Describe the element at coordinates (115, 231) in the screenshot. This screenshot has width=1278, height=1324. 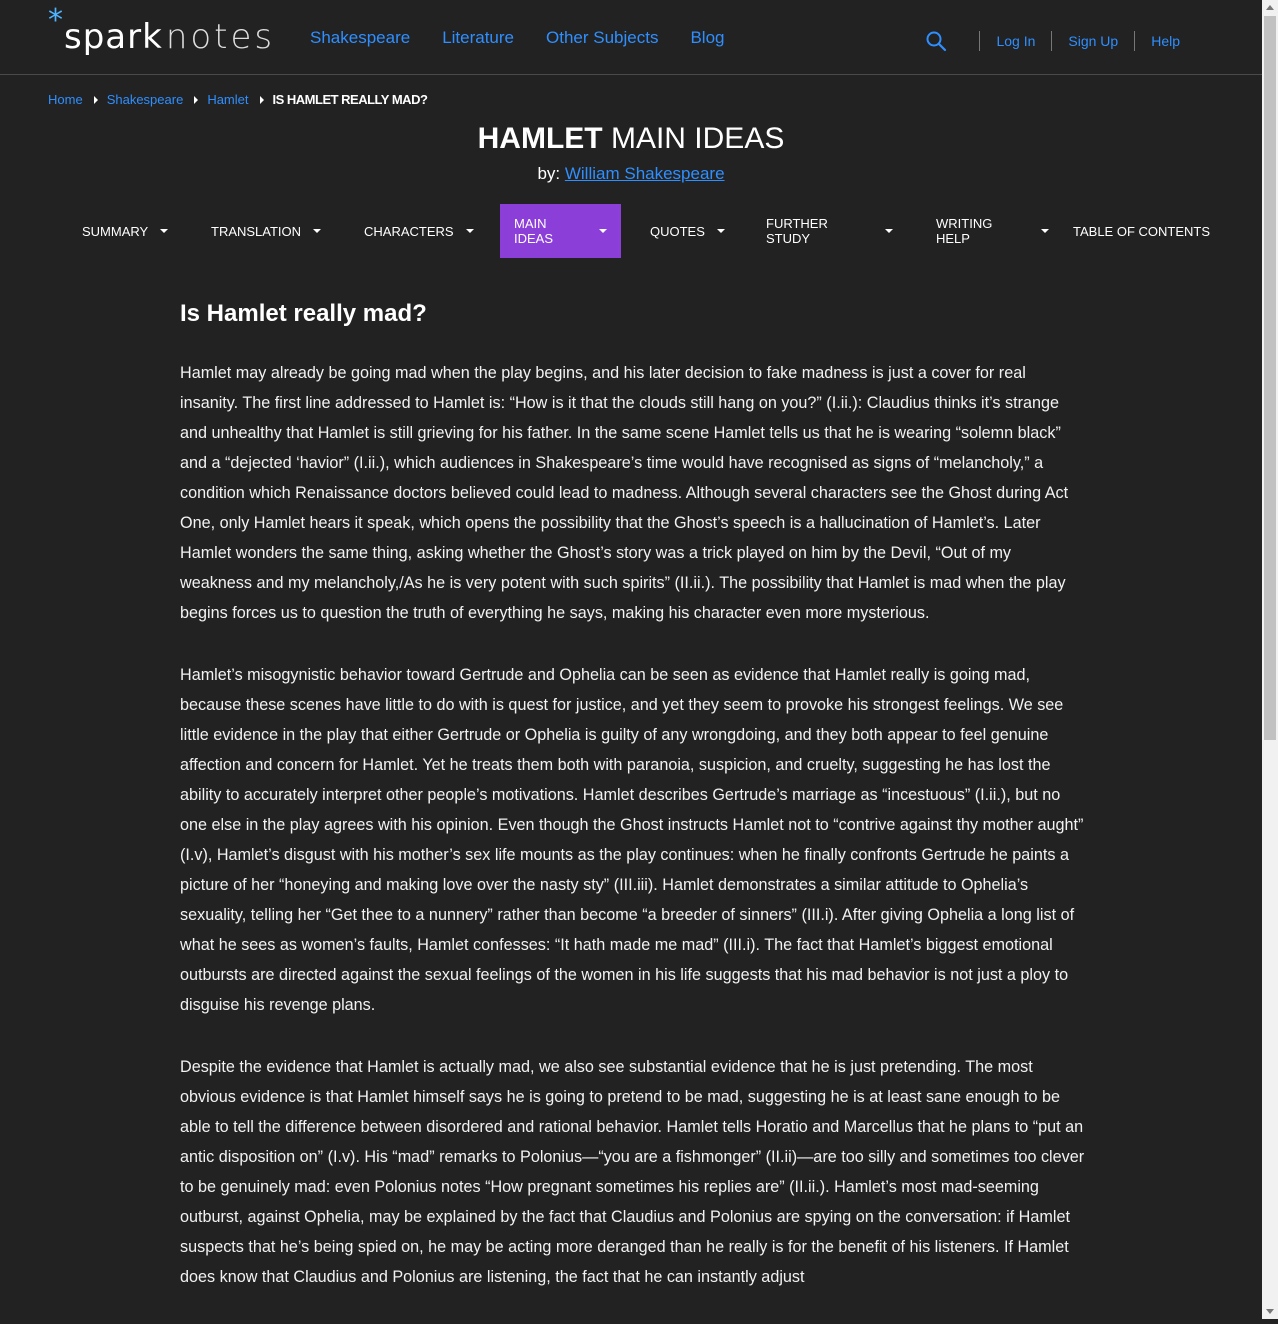
I see `tab-label: SUMMARY` at that location.